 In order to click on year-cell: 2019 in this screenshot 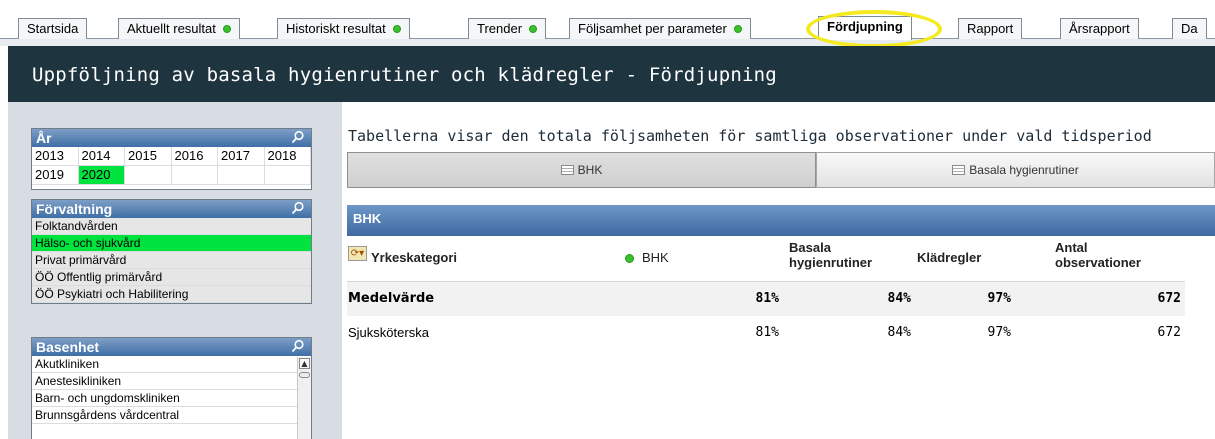, I will do `click(55, 175)`.